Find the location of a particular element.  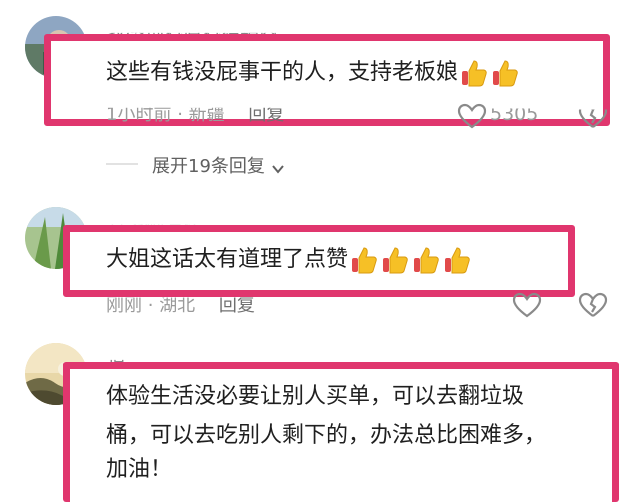

expand-replies-label: 展开19条回复 is located at coordinates (208, 166).